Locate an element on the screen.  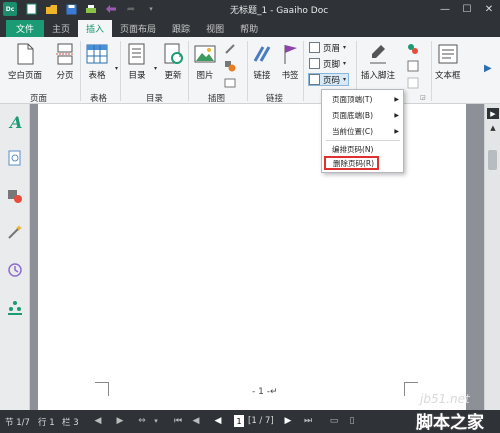
toc-button: 目录 is located at coordinates (137, 62).